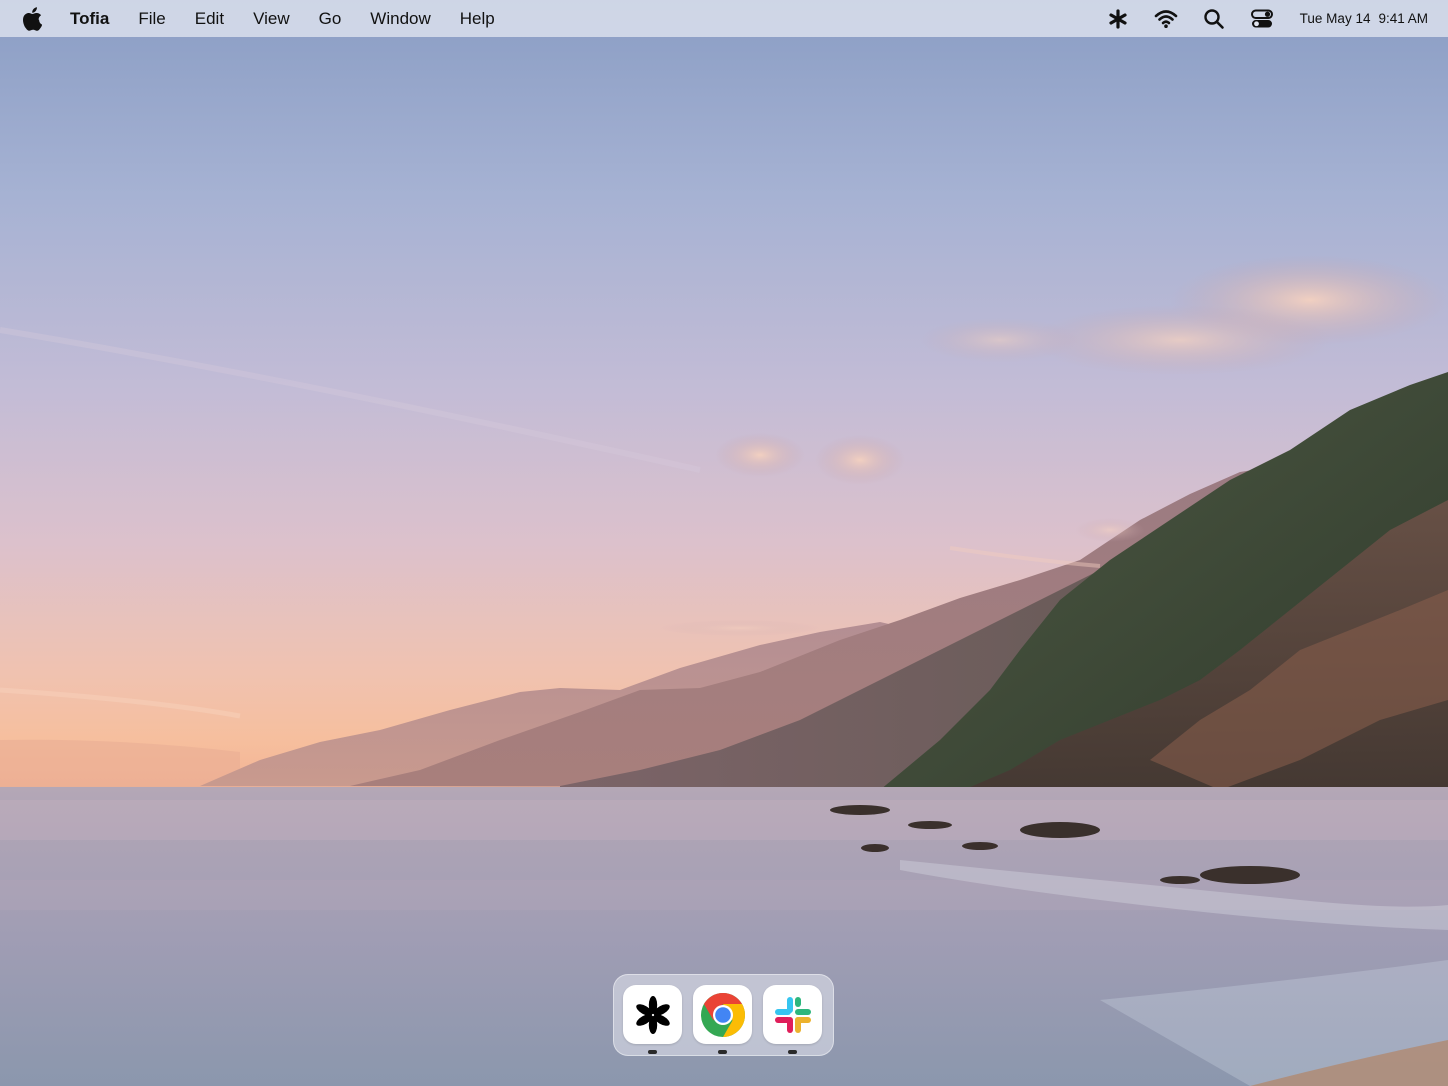 The image size is (1448, 1086). I want to click on asterisk-icon, so click(1118, 19).